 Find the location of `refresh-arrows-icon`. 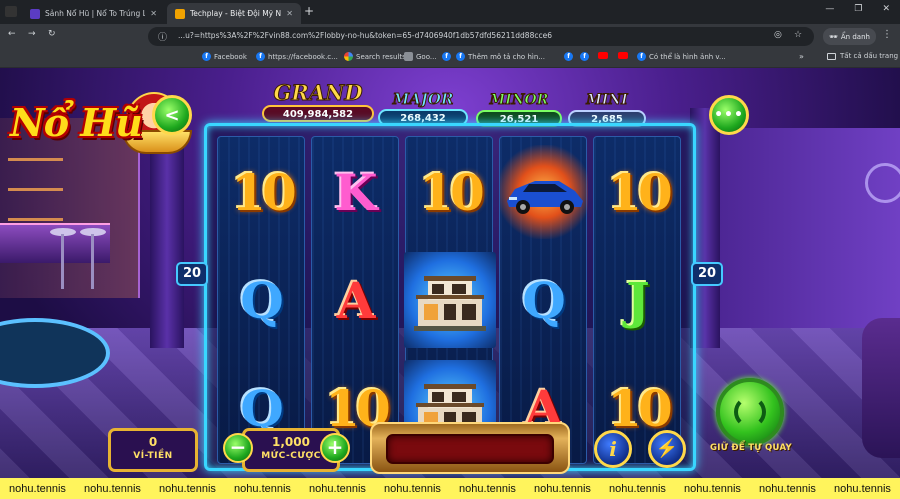

refresh-arrows-icon is located at coordinates (750, 412).